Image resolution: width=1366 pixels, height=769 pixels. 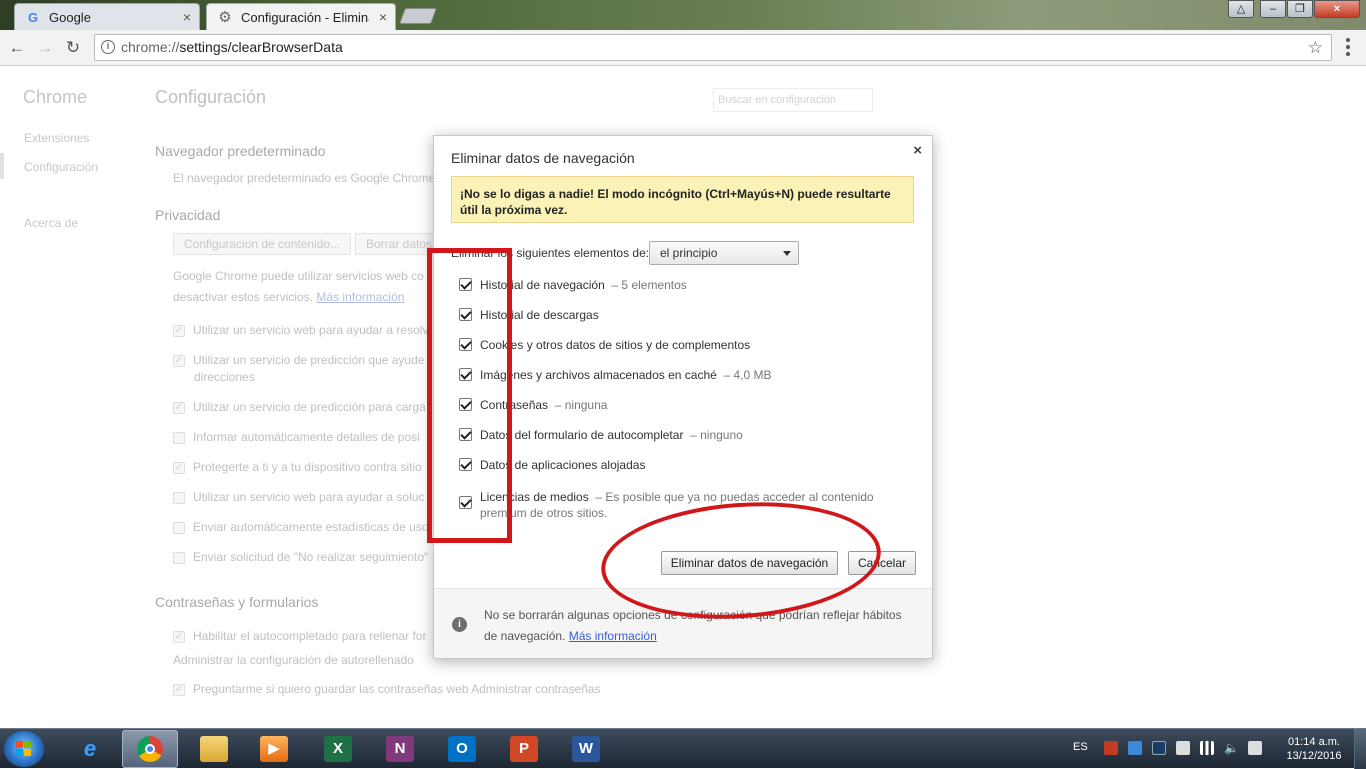 What do you see at coordinates (1231, 748) in the screenshot?
I see `volume-icon: 🔈` at bounding box center [1231, 748].